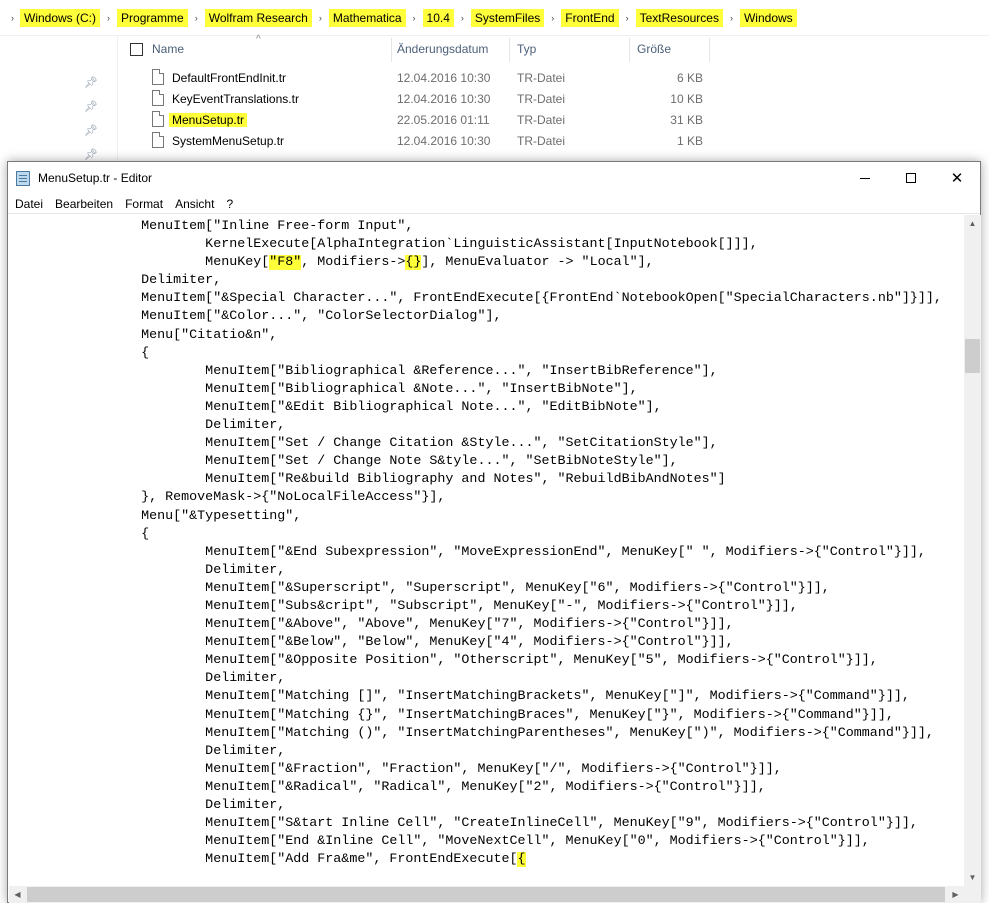 This screenshot has width=989, height=903. What do you see at coordinates (911, 178) in the screenshot?
I see `maximize-button` at bounding box center [911, 178].